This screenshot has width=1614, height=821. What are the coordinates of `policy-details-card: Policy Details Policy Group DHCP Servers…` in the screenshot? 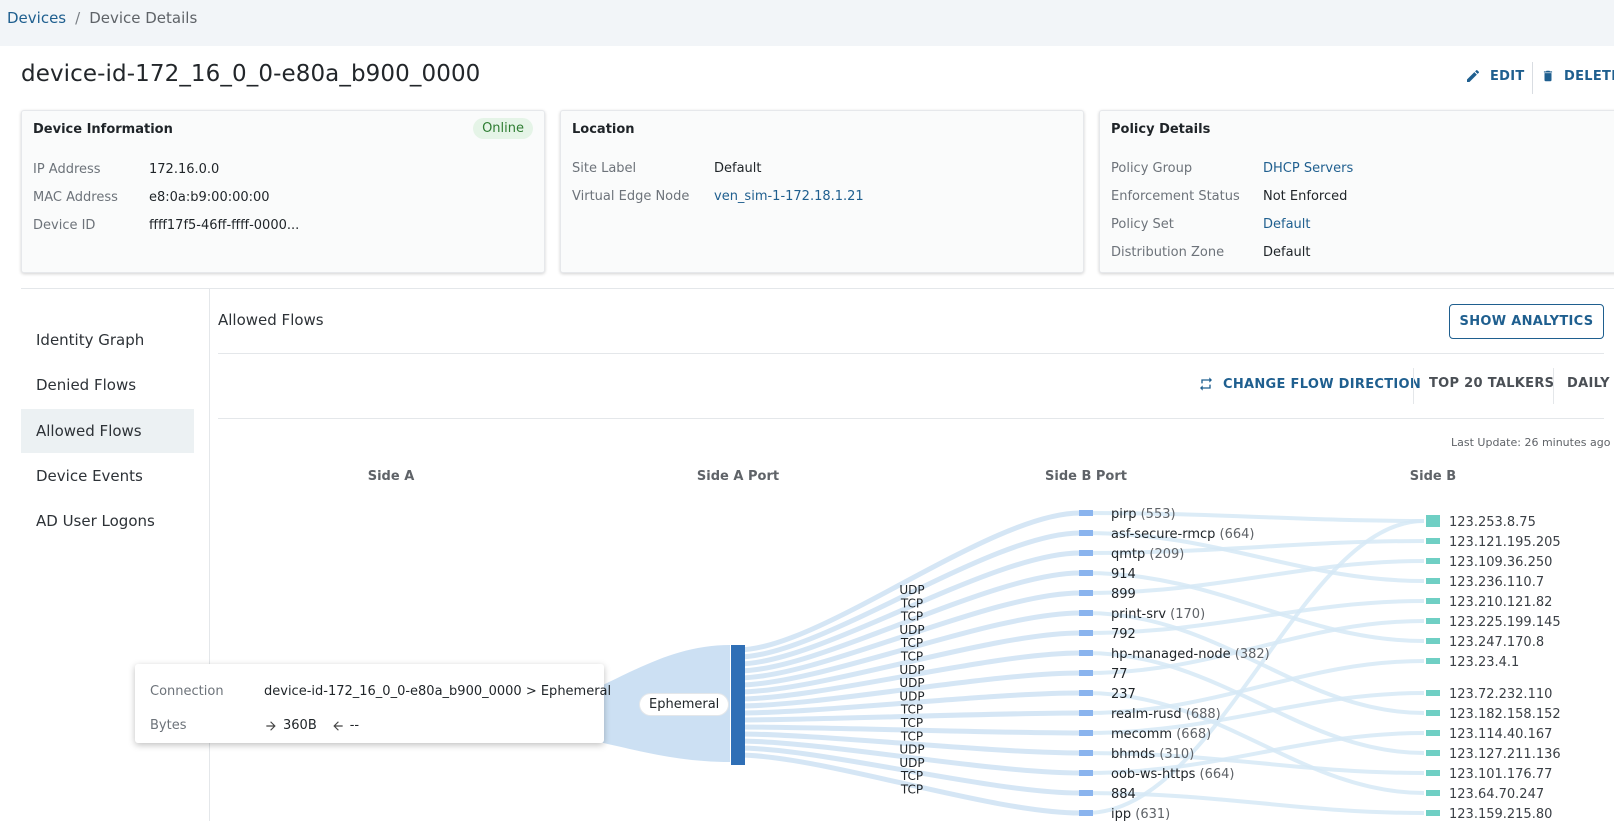 It's located at (1356, 191).